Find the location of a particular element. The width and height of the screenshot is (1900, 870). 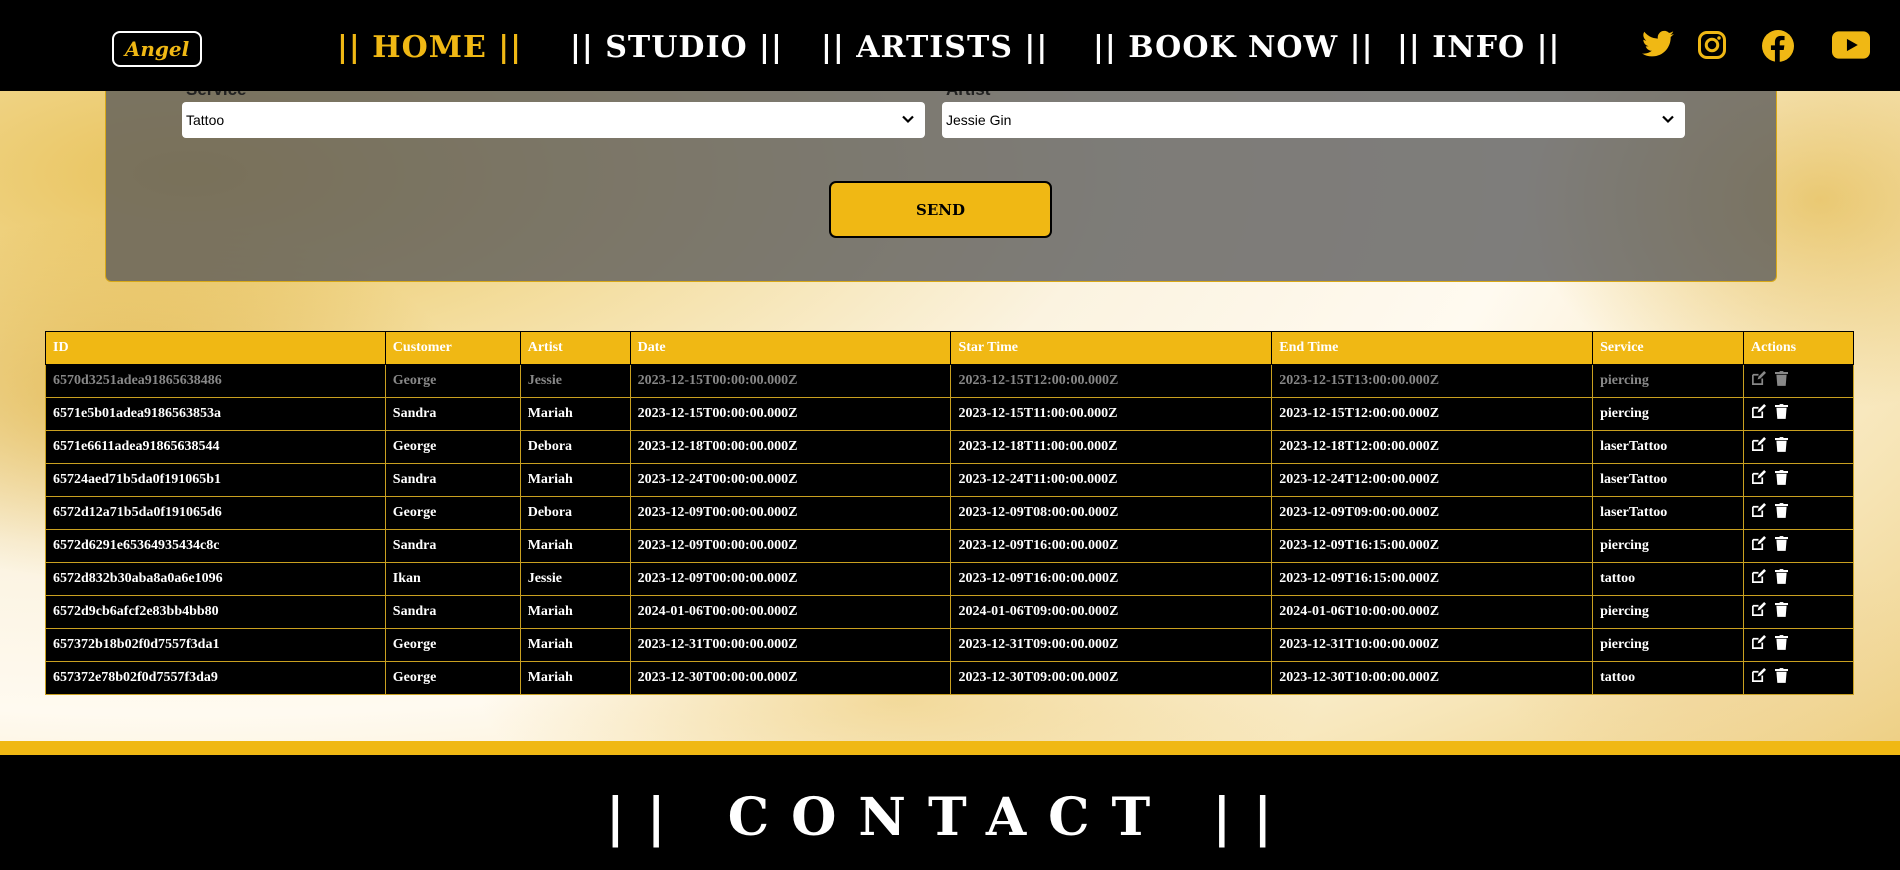

instagram-icon is located at coordinates (1712, 45).